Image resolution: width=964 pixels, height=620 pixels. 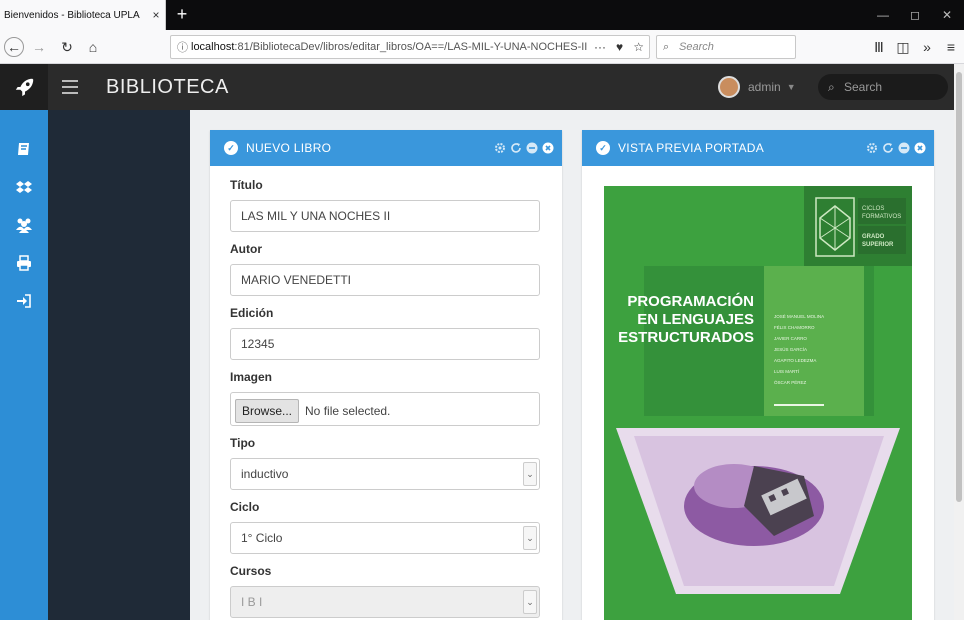 I want to click on sidebar-toggle-icon: ◫, so click(x=903, y=47).